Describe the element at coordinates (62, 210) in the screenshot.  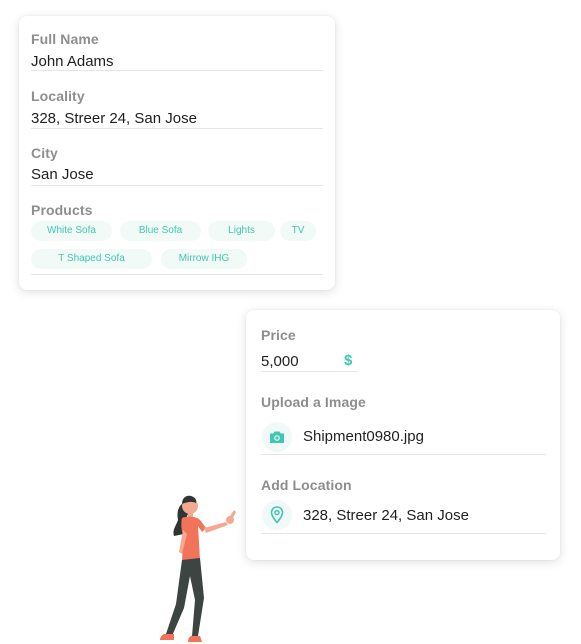
I see `products-label: Products` at that location.